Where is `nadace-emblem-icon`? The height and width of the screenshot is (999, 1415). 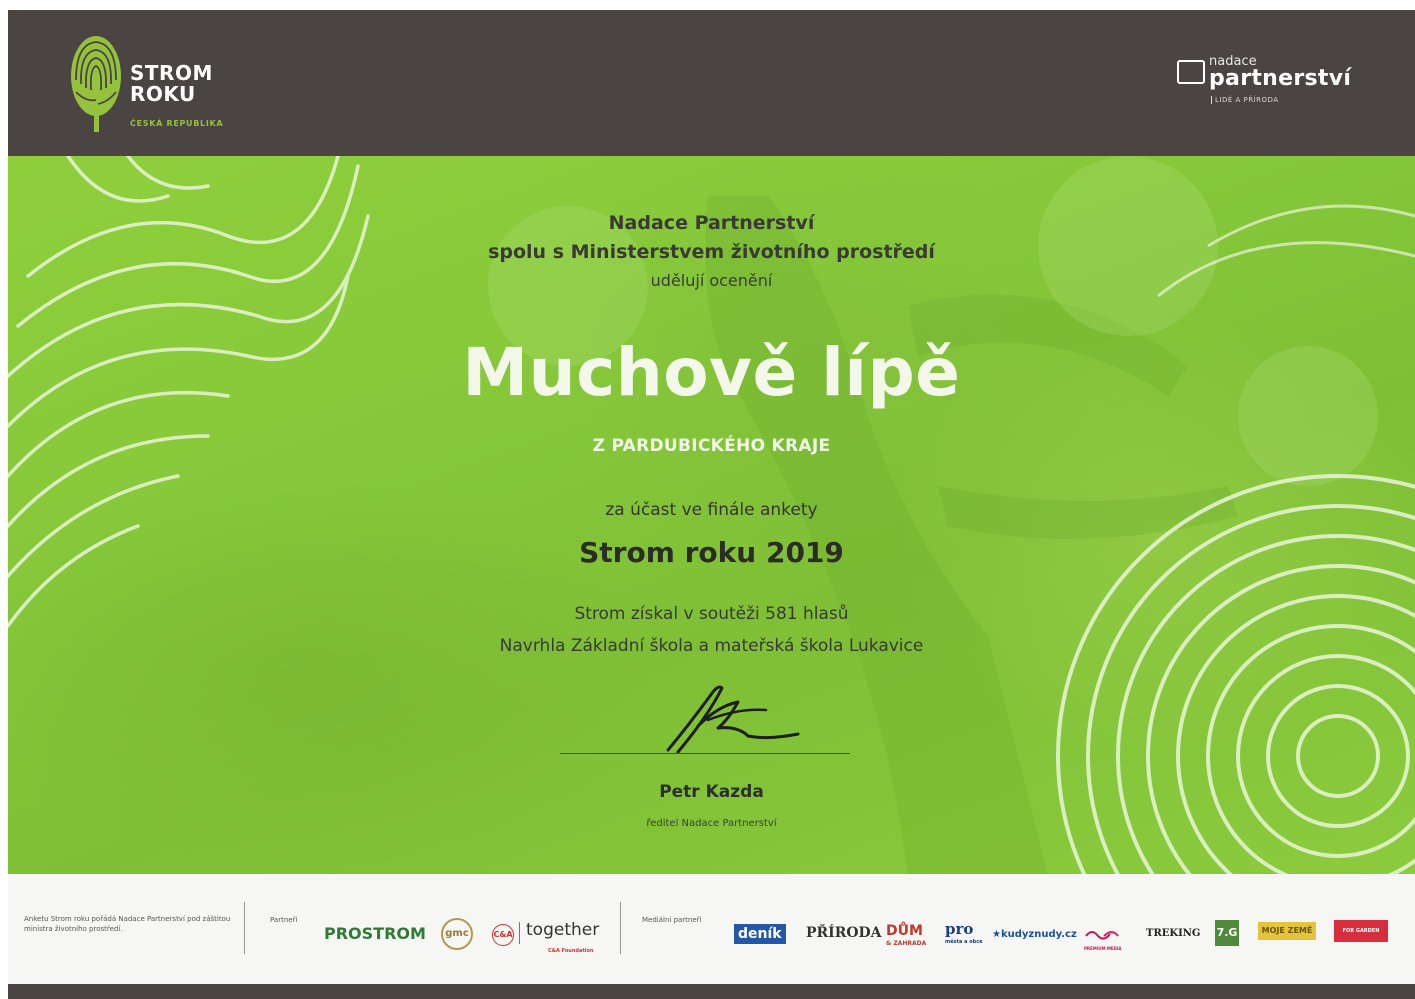 nadace-emblem-icon is located at coordinates (1191, 72).